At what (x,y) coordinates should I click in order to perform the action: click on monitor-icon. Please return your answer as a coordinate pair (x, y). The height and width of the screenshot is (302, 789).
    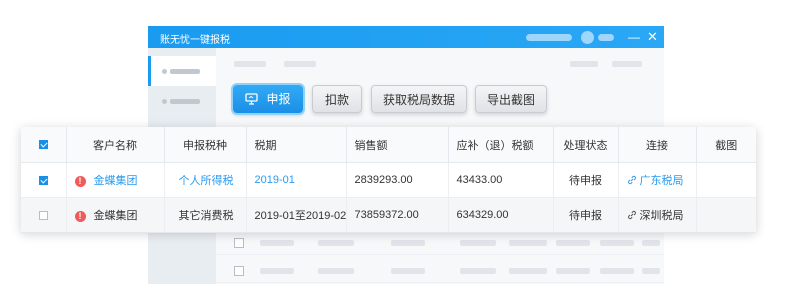
    Looking at the image, I should click on (252, 99).